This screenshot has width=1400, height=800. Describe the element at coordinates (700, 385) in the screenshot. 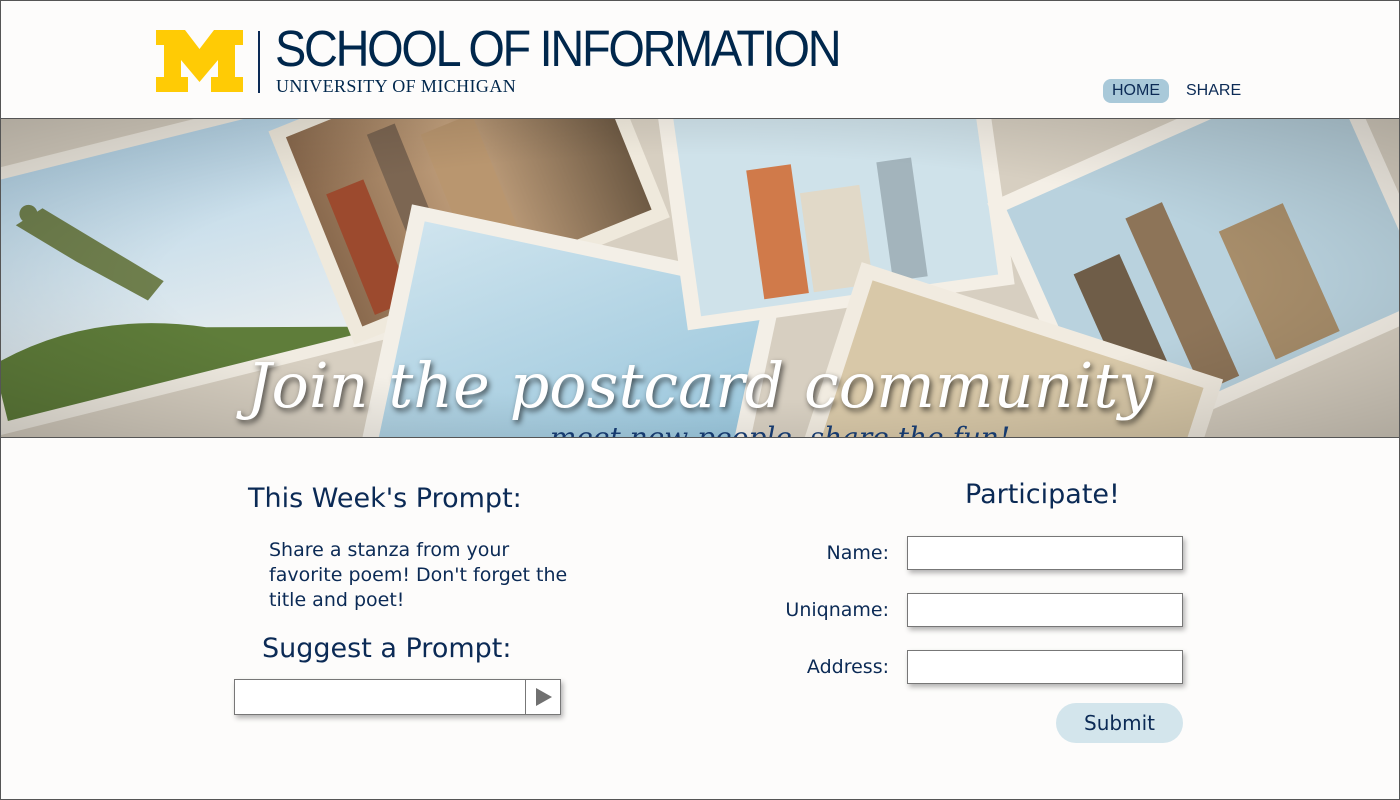

I see `hero-title: Join the postcard community` at that location.